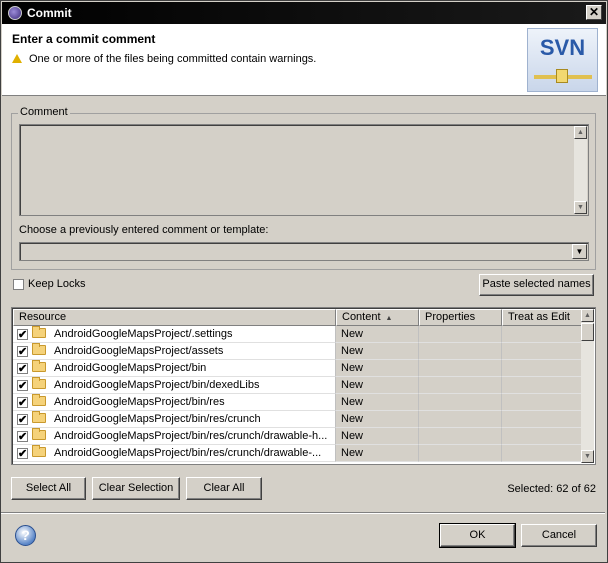 This screenshot has height=563, width=608. Describe the element at coordinates (542, 317) in the screenshot. I see `column-header-treat-as-edit: Treat as Edit` at that location.